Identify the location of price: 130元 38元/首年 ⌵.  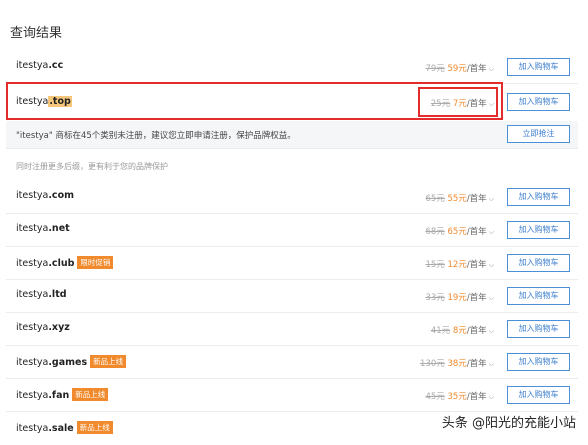
(457, 363).